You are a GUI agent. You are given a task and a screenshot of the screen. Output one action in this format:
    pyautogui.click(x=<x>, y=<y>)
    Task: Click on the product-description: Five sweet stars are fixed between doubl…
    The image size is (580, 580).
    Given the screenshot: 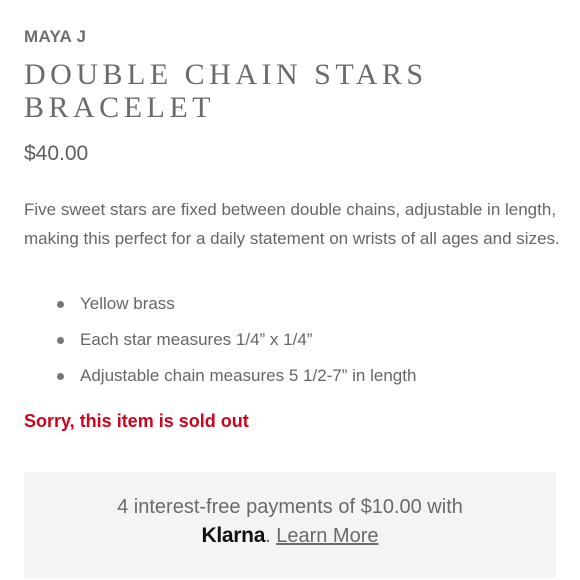 What is the action you would take?
    pyautogui.click(x=292, y=224)
    